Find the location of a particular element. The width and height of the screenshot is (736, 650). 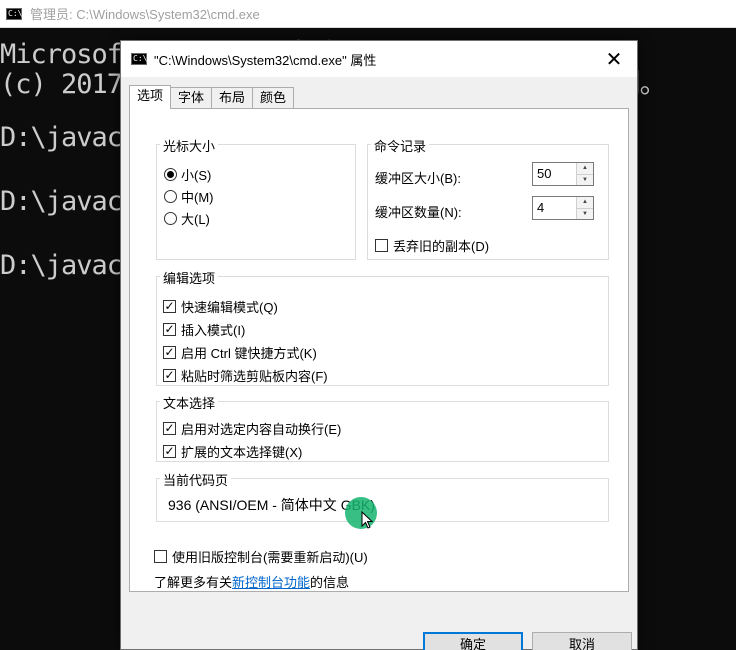

edit-options-label: 编辑选项 is located at coordinates (189, 277).